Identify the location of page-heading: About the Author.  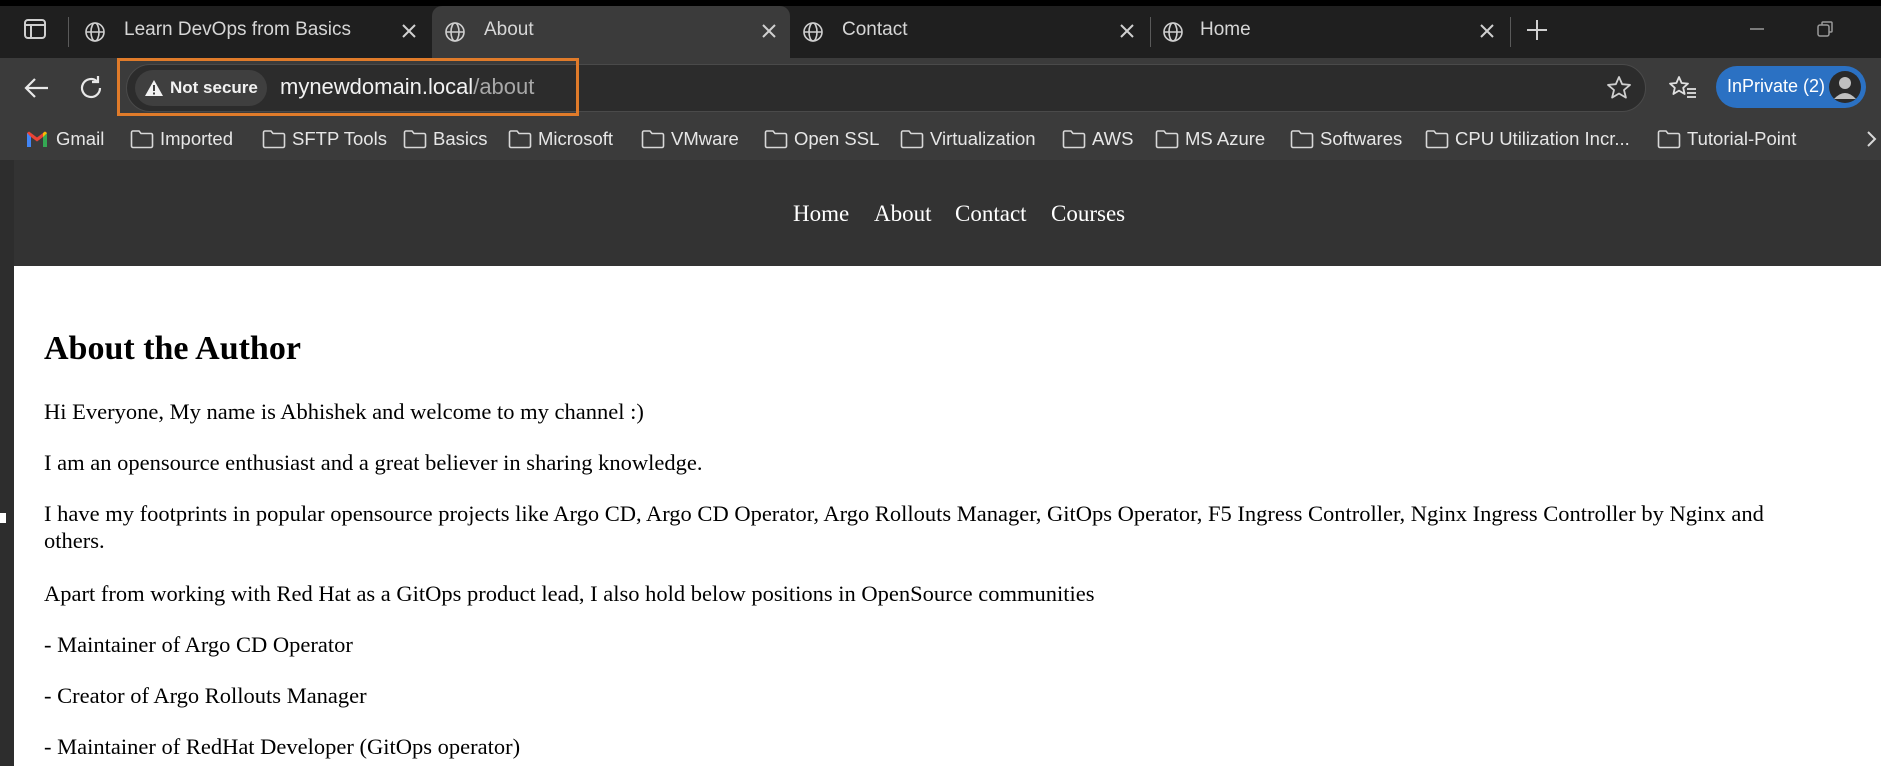
(172, 348).